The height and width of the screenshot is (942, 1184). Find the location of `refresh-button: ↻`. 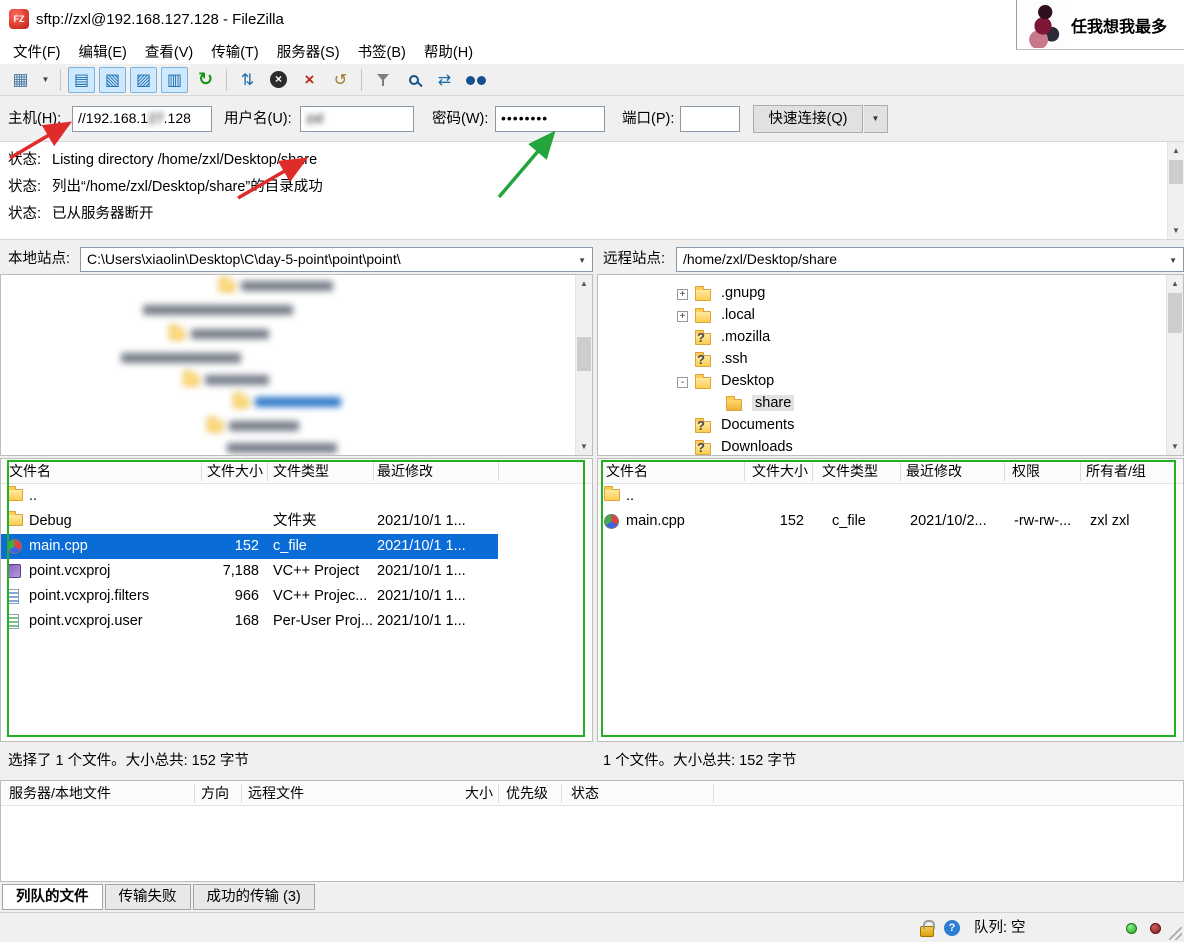

refresh-button: ↻ is located at coordinates (205, 80).